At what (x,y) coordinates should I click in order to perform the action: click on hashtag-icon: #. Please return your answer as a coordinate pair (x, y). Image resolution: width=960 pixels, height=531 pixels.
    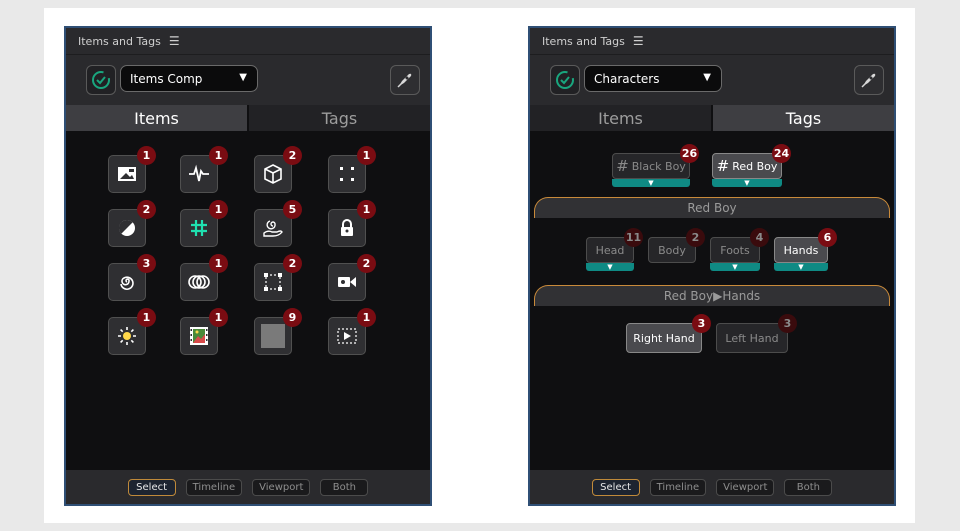
    Looking at the image, I should click on (723, 166).